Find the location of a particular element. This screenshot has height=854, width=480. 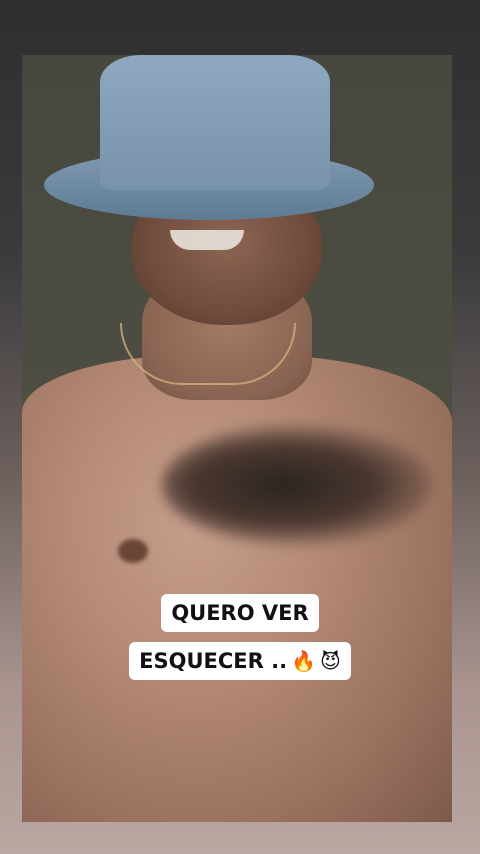

bucket-hat-crown is located at coordinates (215, 122).